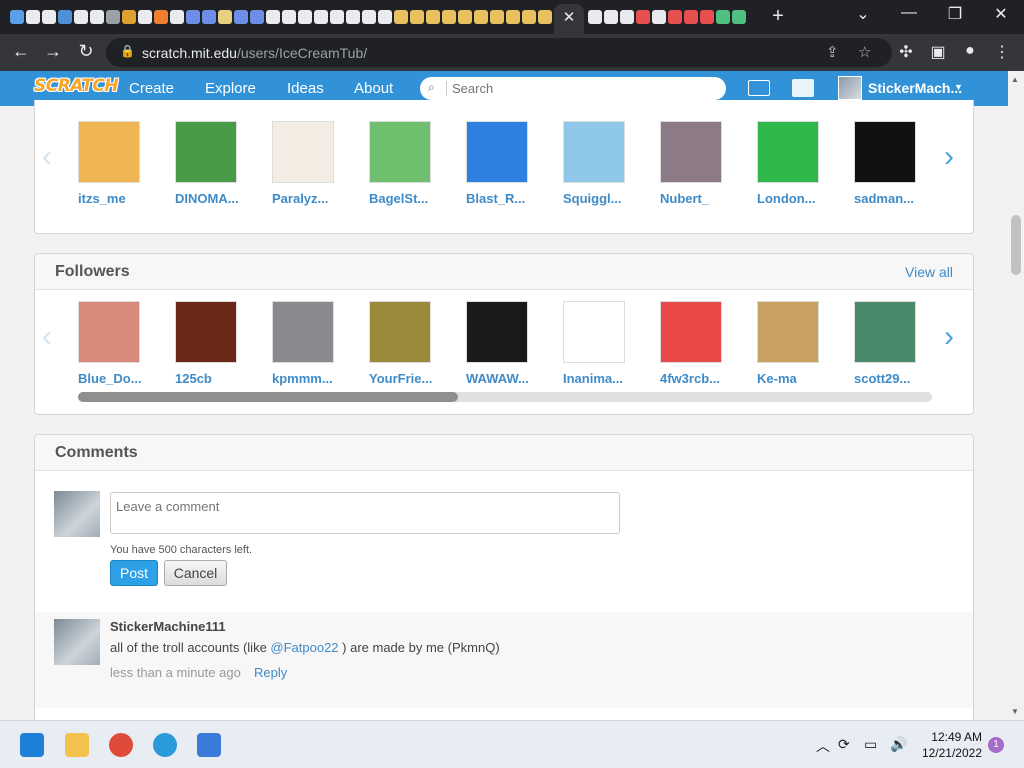  What do you see at coordinates (305, 88) in the screenshot?
I see `nav-ideas: Ideas` at bounding box center [305, 88].